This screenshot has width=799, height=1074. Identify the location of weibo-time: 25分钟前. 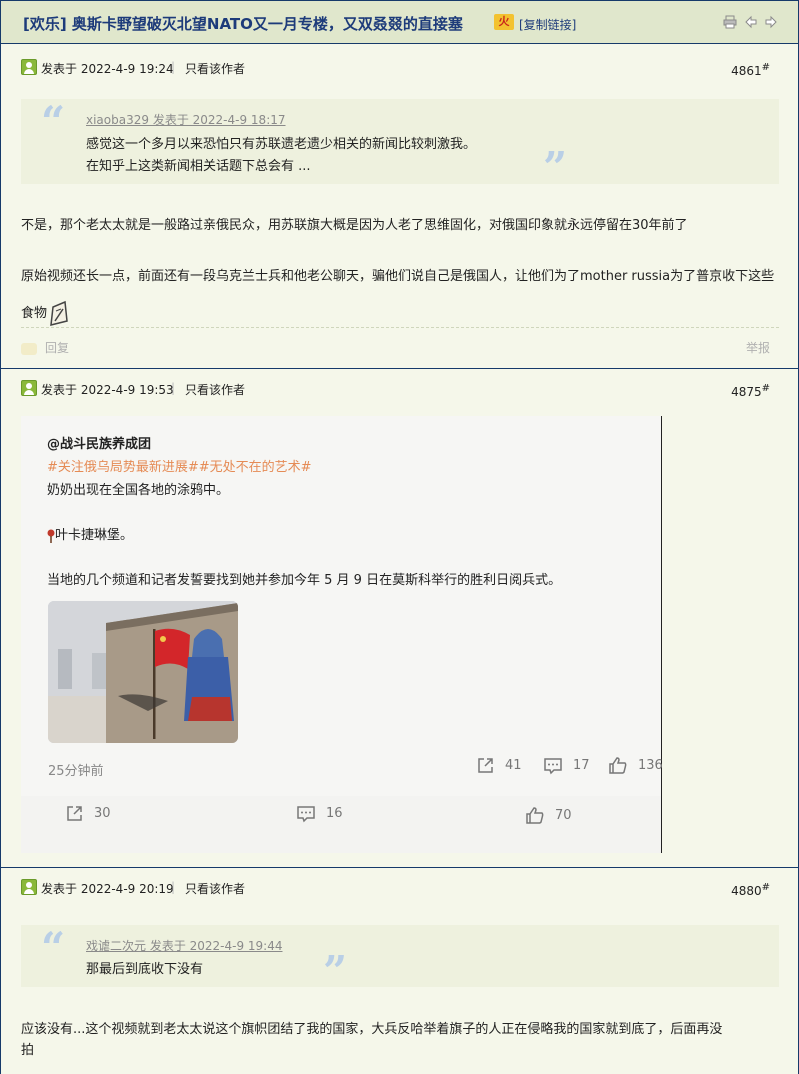
(76, 771).